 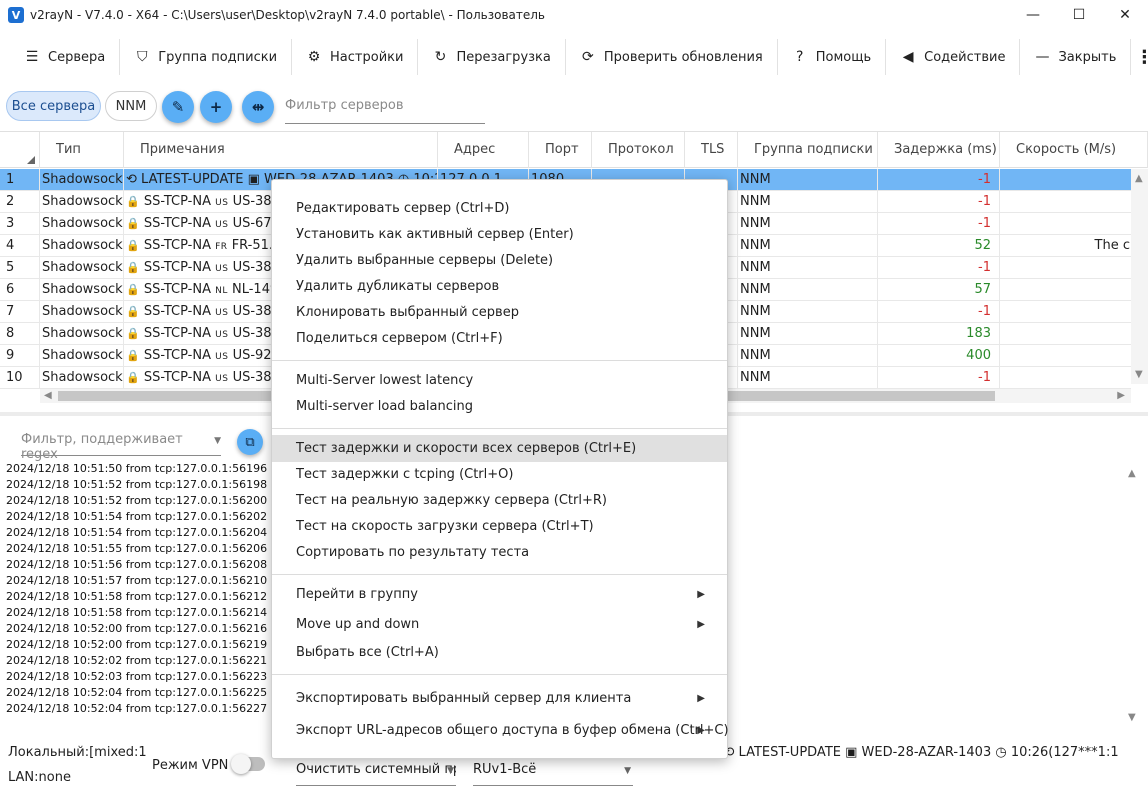 What do you see at coordinates (20, 377) in the screenshot?
I see `row-index: 10` at bounding box center [20, 377].